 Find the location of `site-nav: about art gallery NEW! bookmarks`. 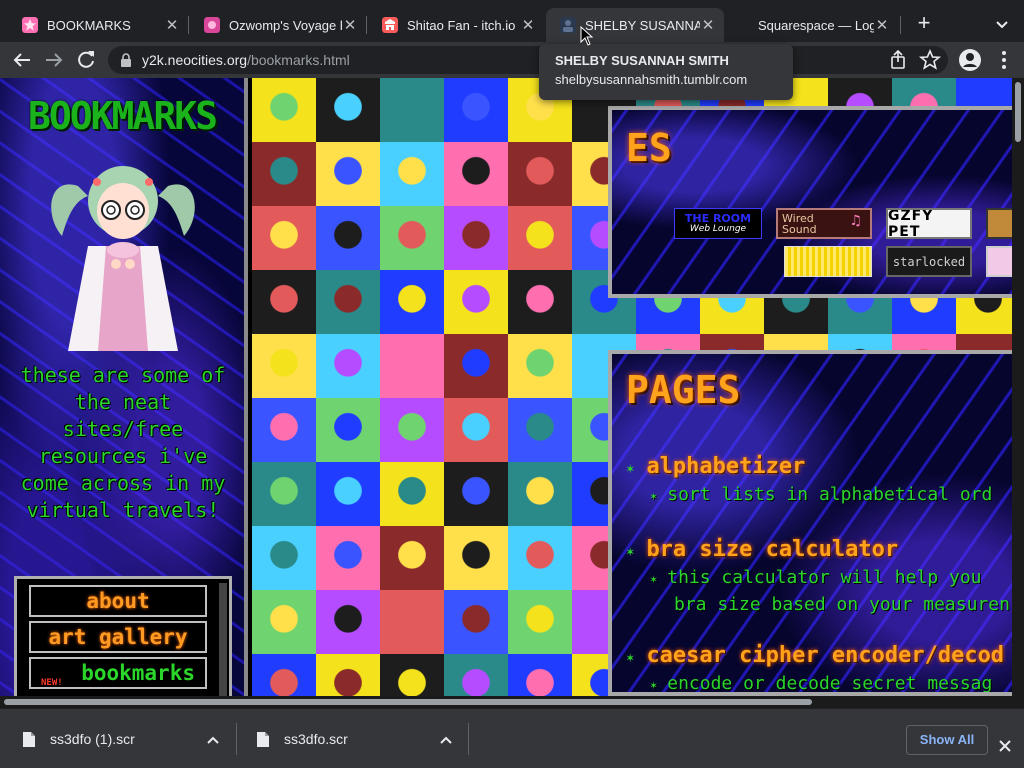

site-nav: about art gallery NEW! bookmarks is located at coordinates (123, 636).